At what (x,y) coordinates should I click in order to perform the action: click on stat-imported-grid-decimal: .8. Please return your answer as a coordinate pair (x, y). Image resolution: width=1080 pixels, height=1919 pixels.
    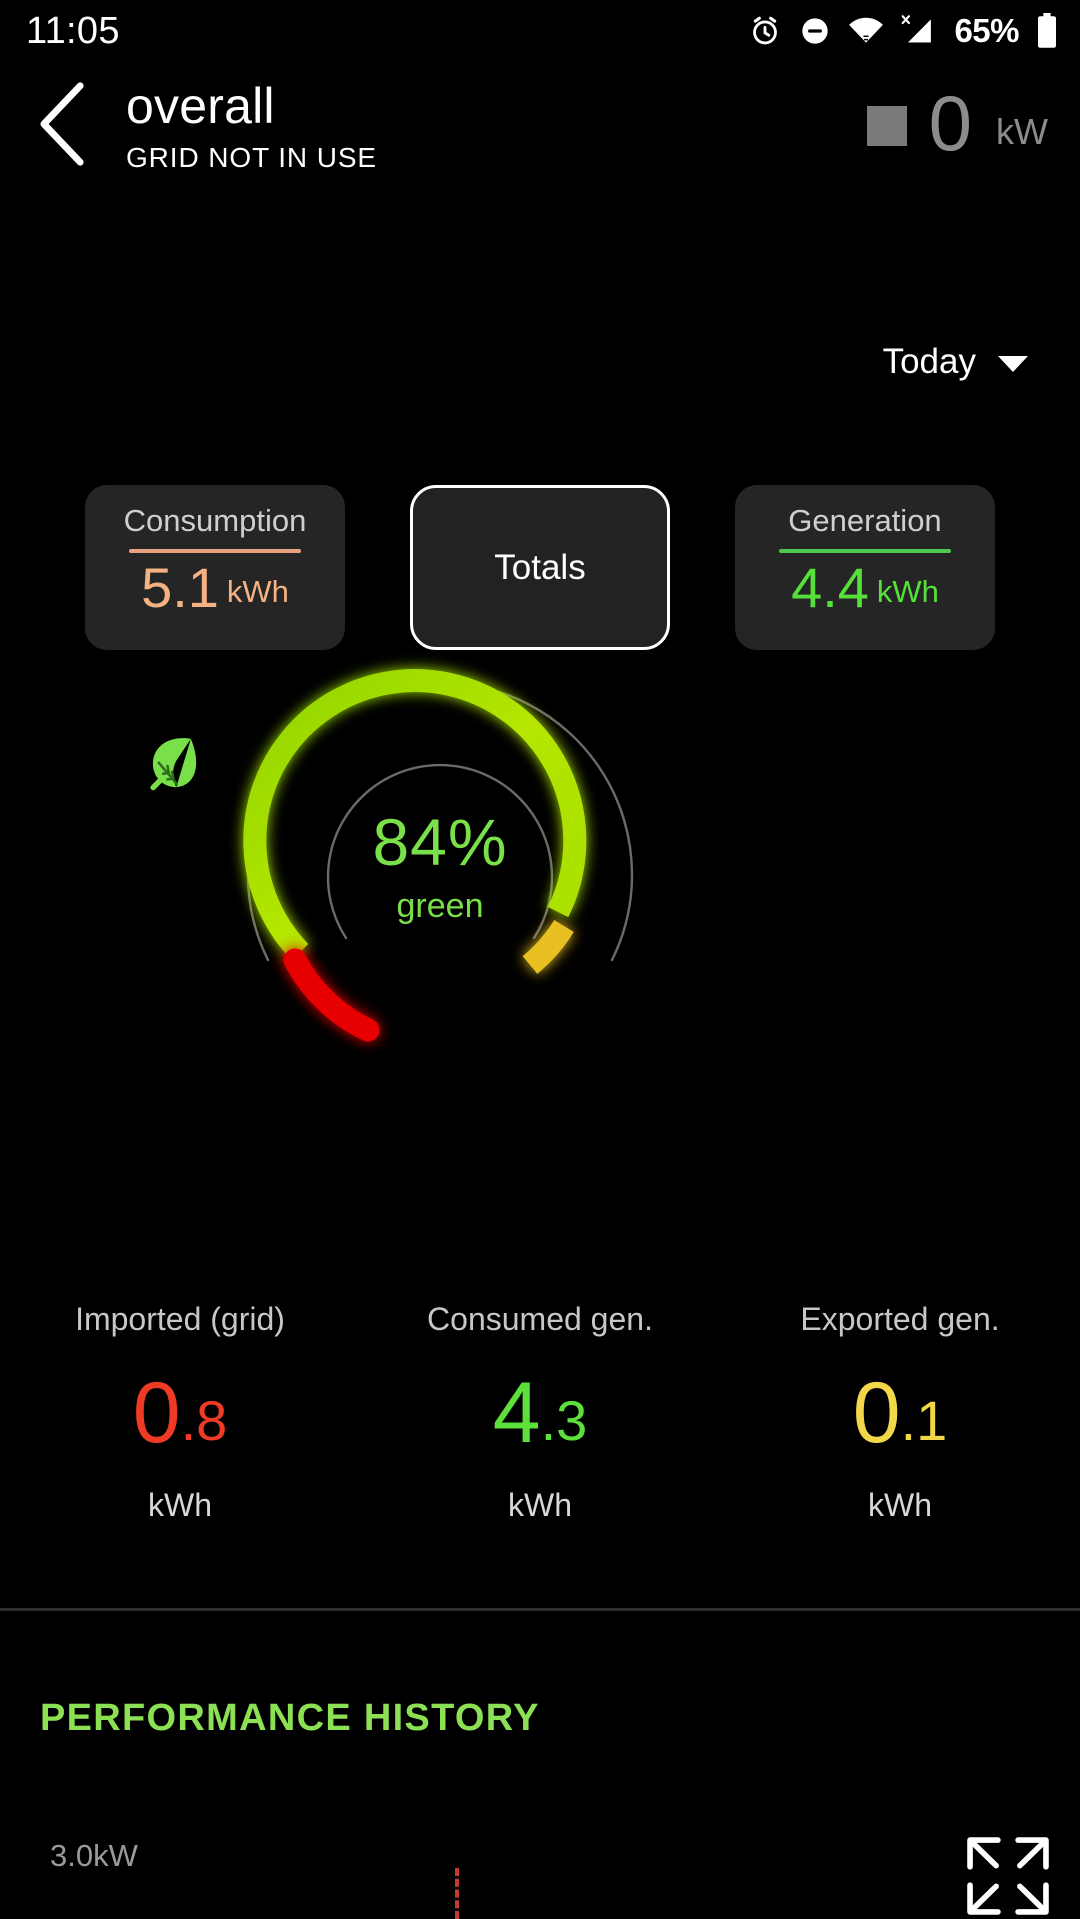
    Looking at the image, I should click on (204, 1420).